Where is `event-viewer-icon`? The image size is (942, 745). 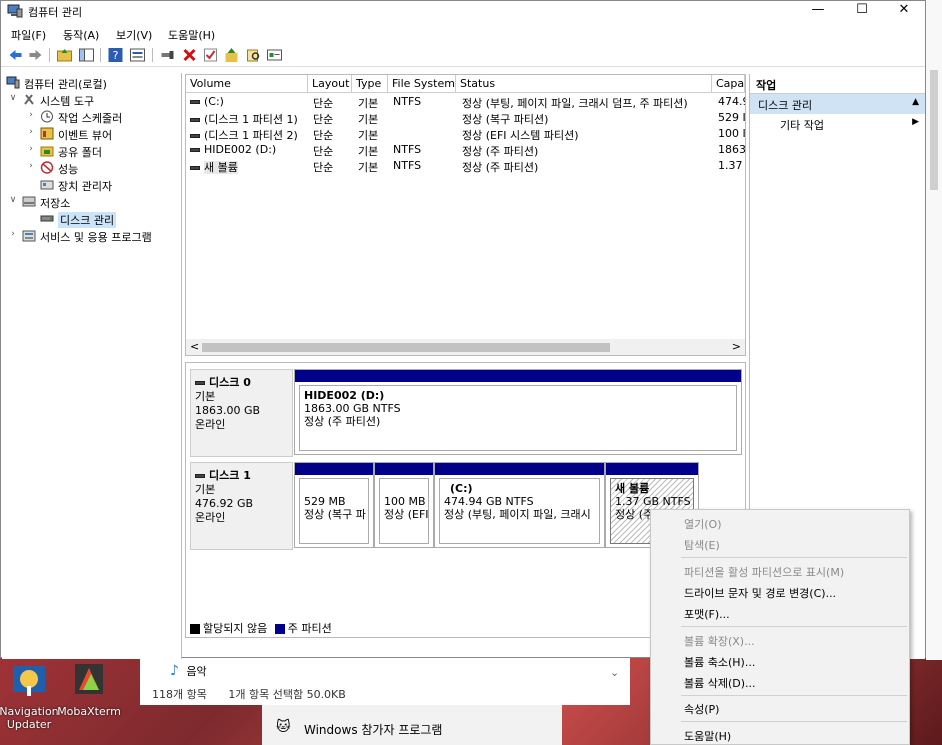 event-viewer-icon is located at coordinates (47, 133).